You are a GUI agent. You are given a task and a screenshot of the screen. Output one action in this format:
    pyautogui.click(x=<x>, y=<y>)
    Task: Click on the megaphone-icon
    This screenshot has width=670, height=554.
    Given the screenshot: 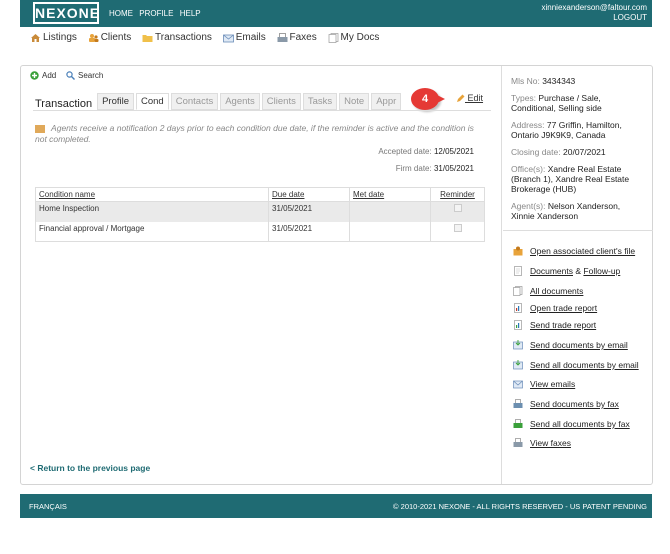 What is the action you would take?
    pyautogui.click(x=40, y=128)
    